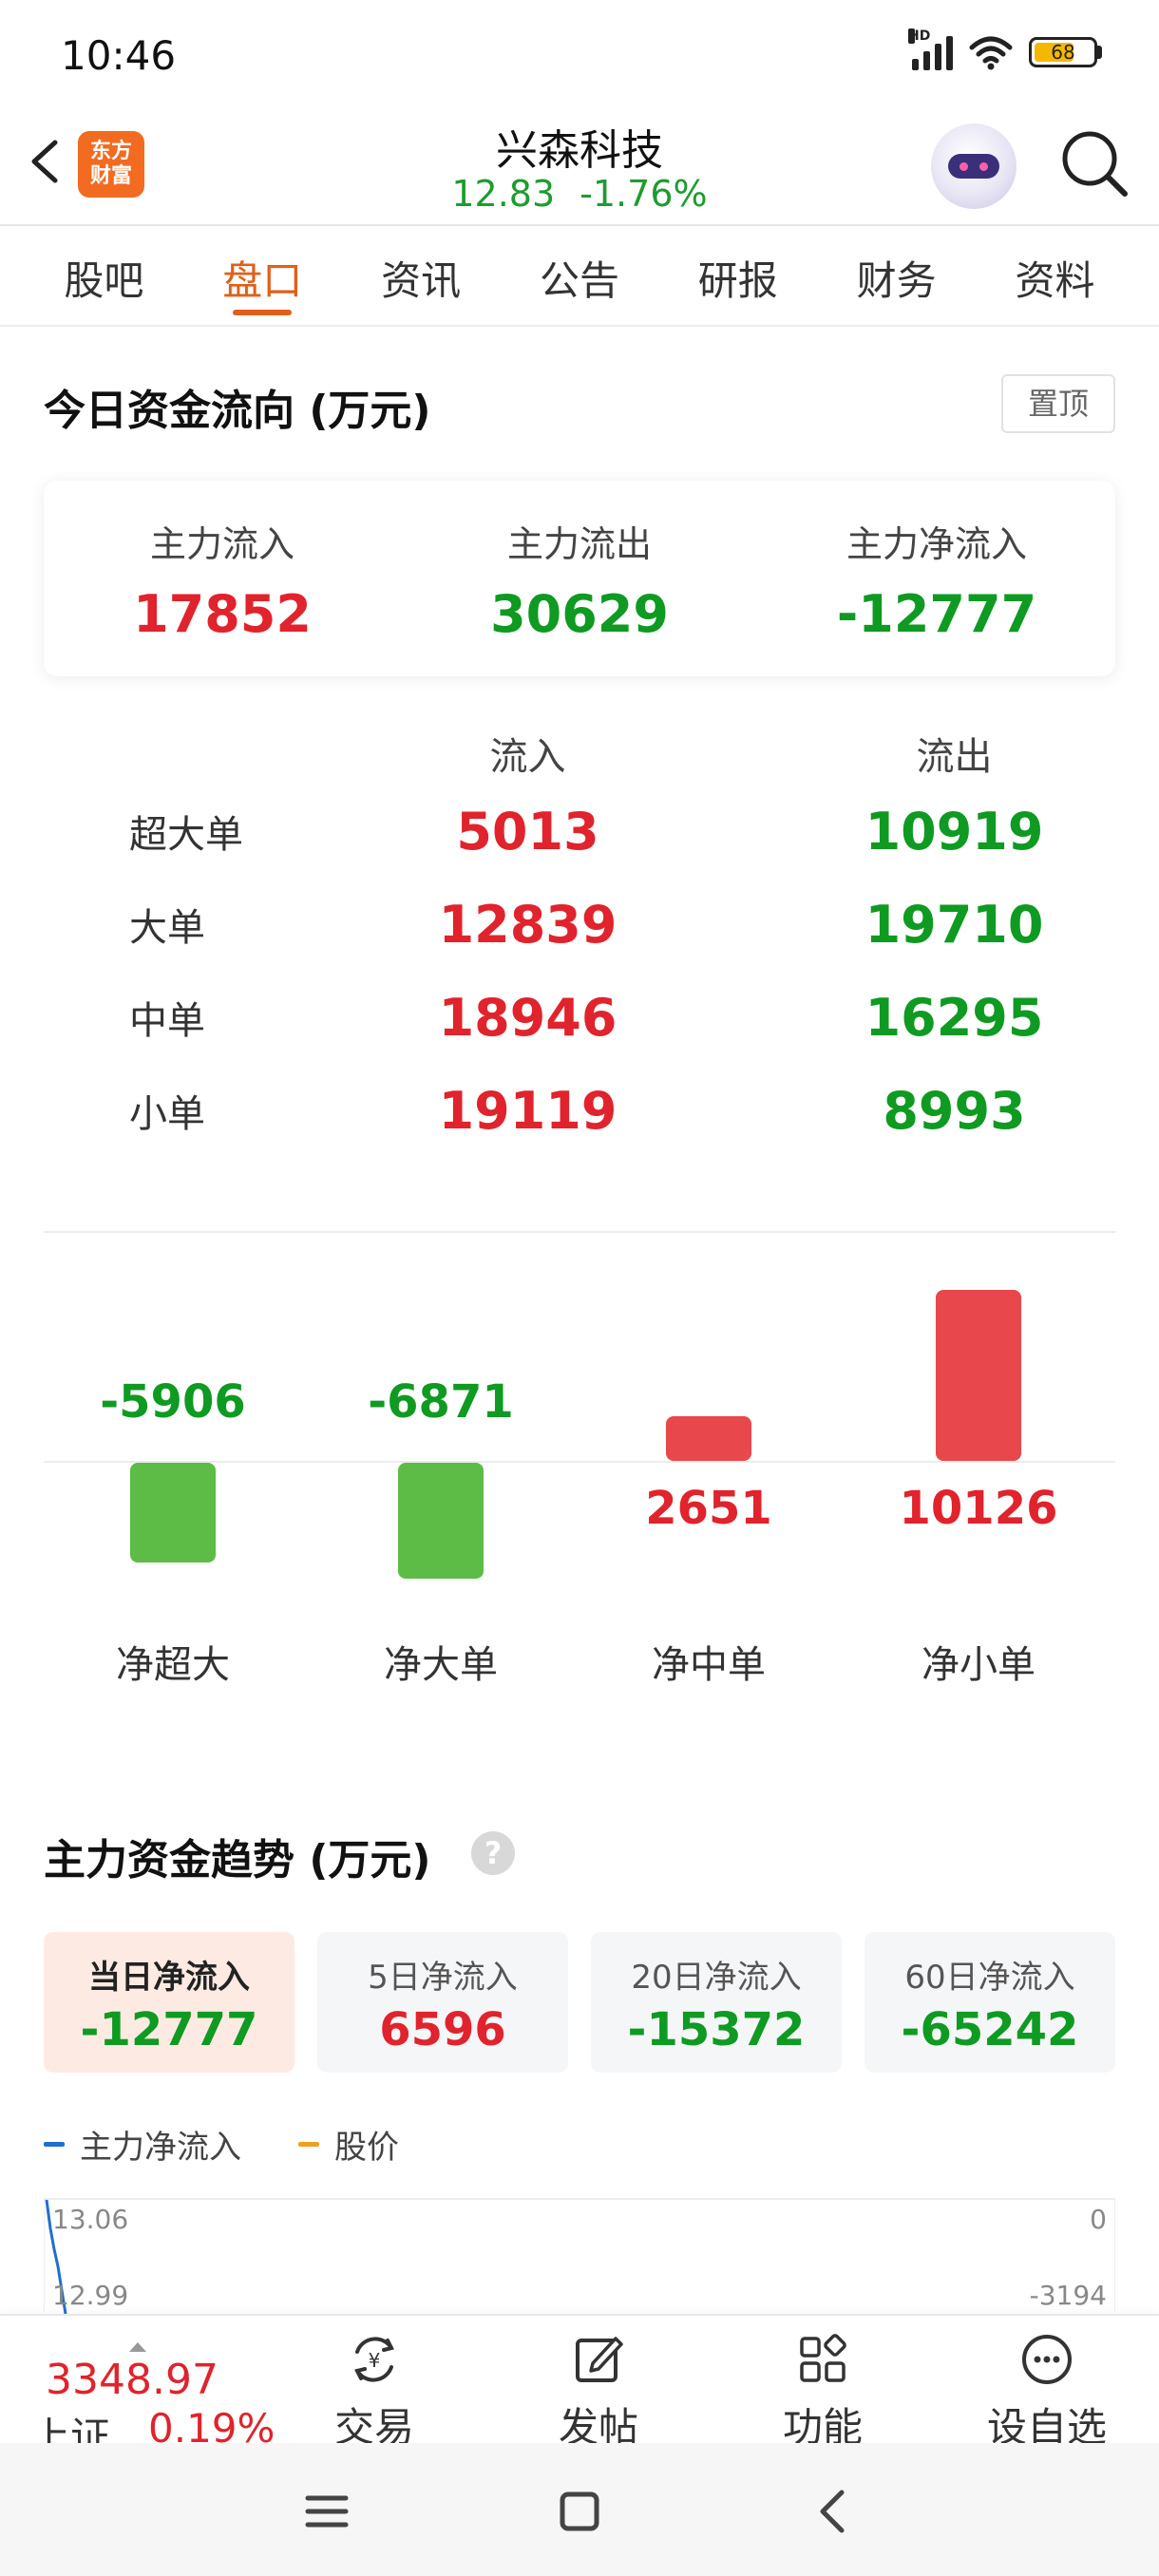  I want to click on main-outflow-value: 30629, so click(579, 614).